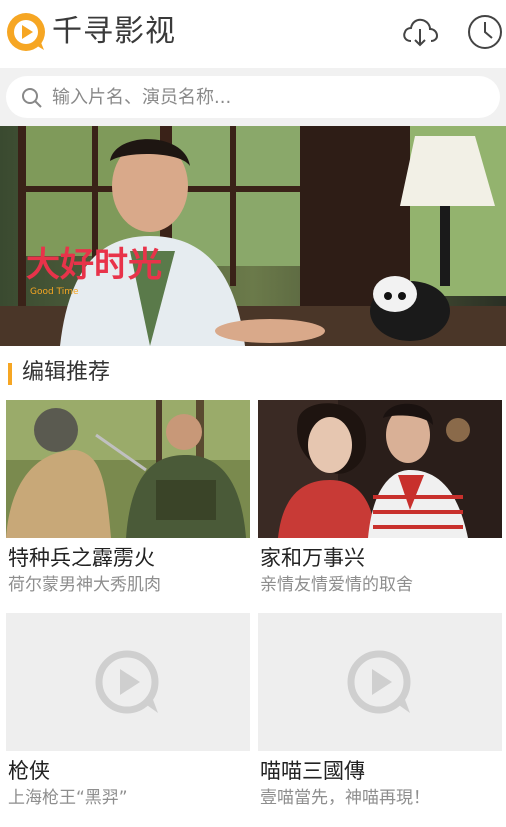 This screenshot has height=827, width=506. Describe the element at coordinates (420, 32) in the screenshot. I see `cloud-download-icon` at that location.